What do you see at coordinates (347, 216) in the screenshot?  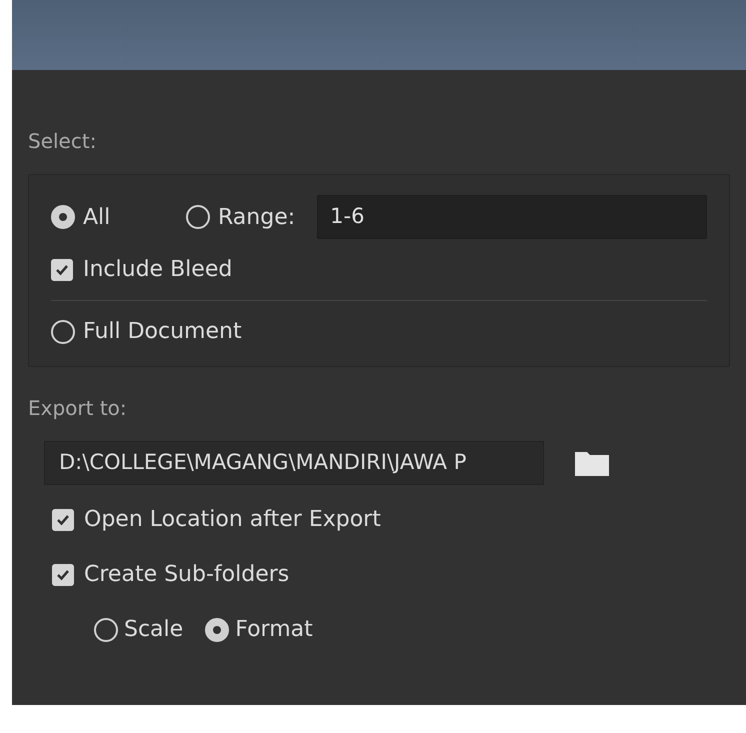 I see `range-value: 1-6` at bounding box center [347, 216].